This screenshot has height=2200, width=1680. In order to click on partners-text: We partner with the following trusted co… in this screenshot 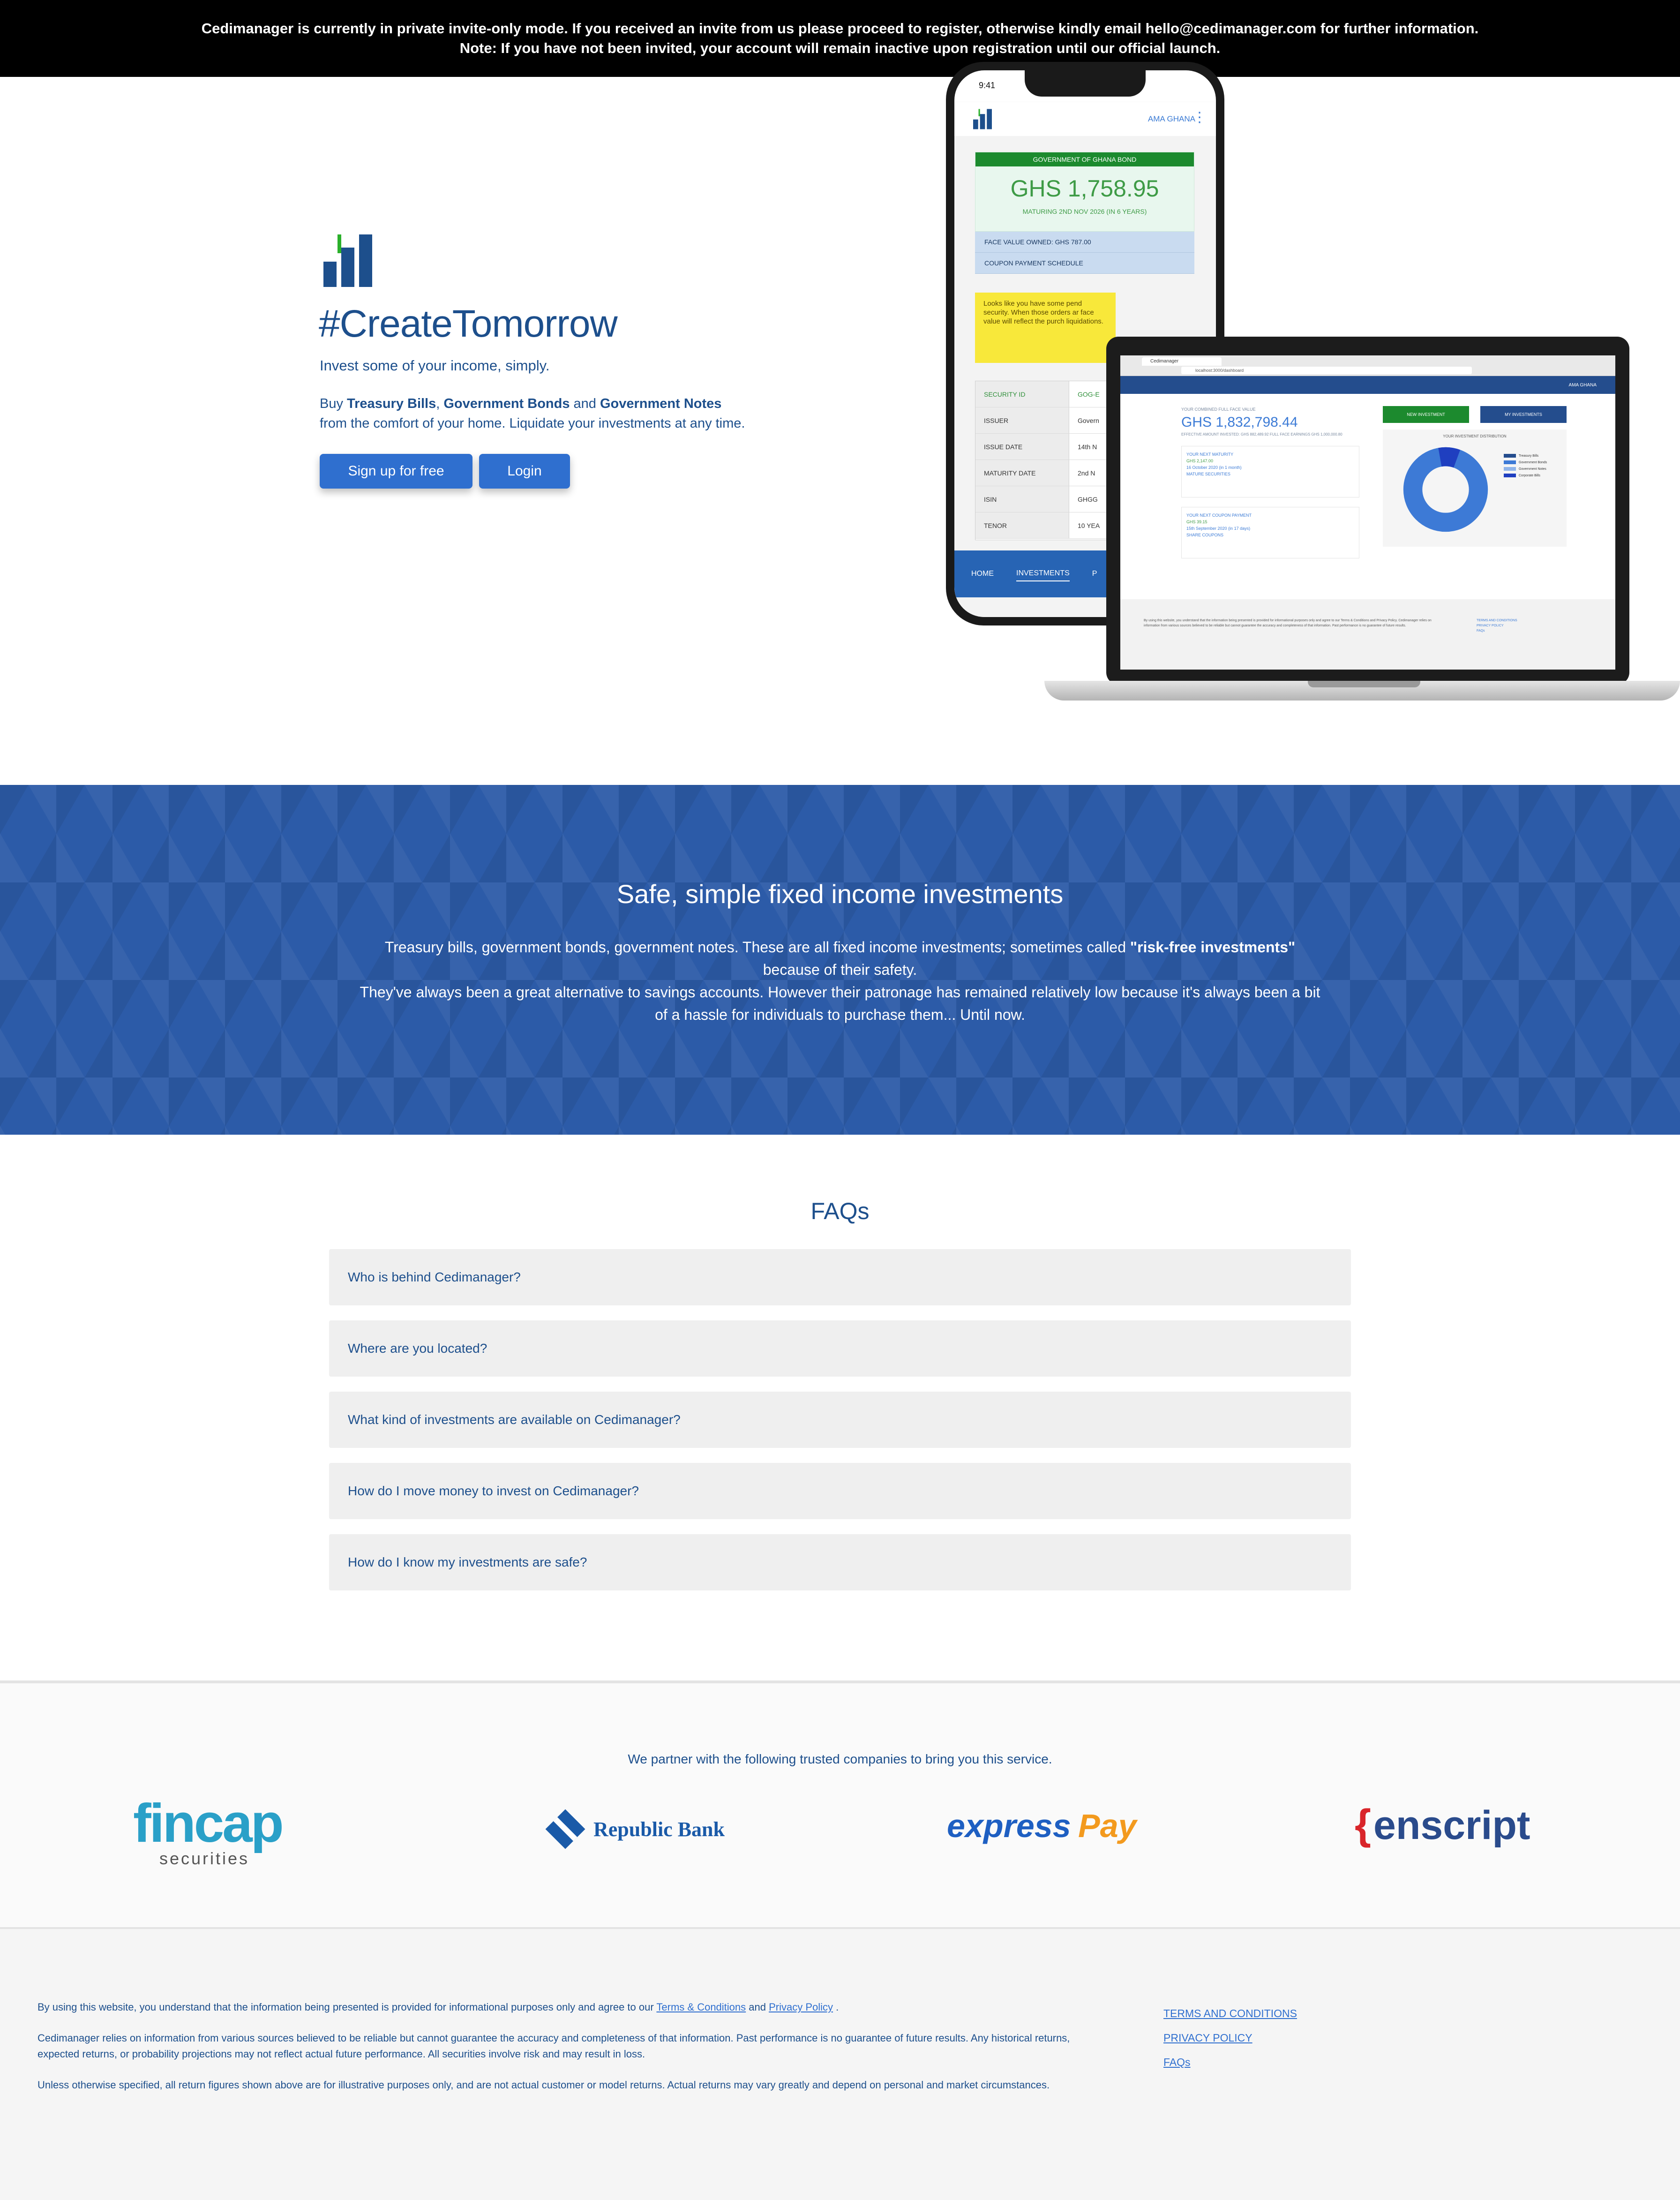, I will do `click(840, 1759)`.